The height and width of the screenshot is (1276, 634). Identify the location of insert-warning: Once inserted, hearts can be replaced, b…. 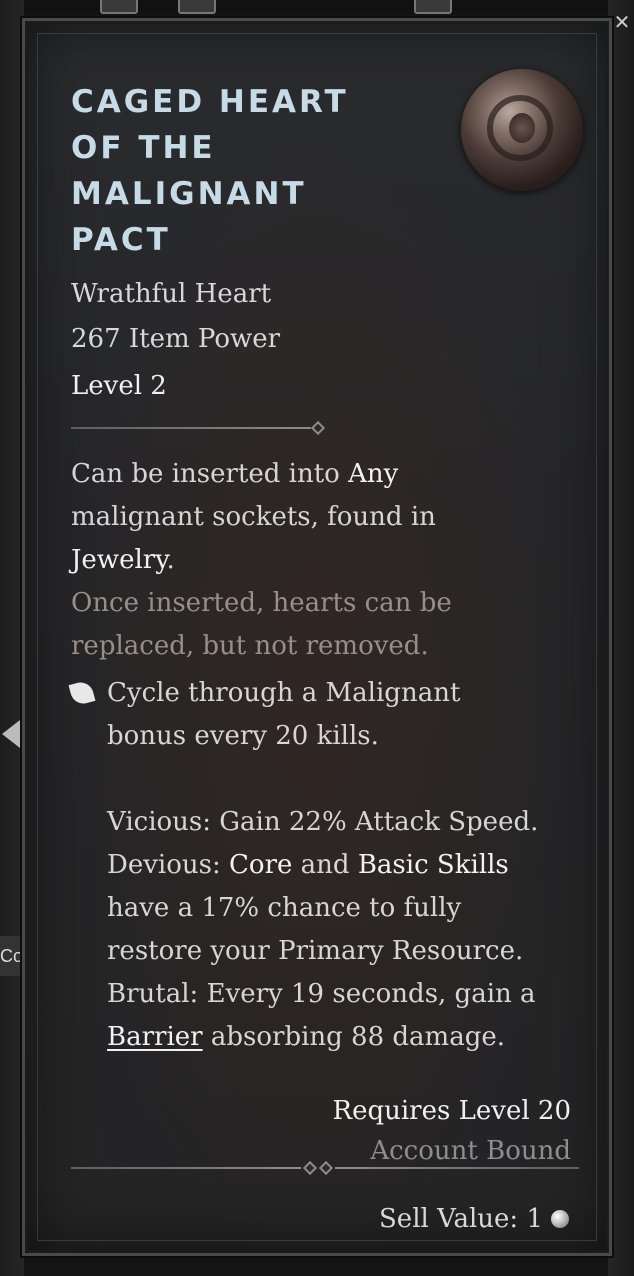
(261, 624).